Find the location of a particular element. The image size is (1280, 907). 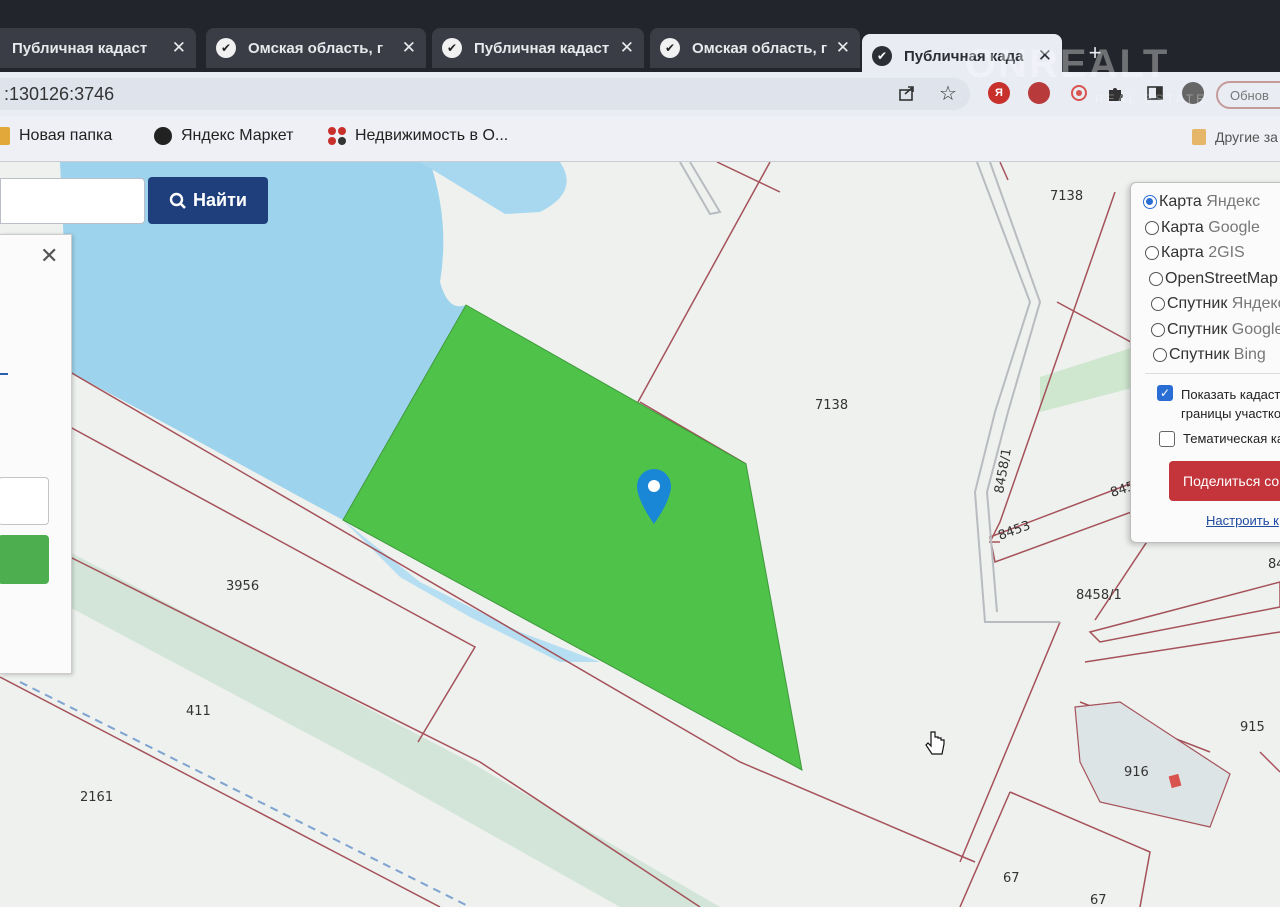

panel-action-button is located at coordinates (24, 559).